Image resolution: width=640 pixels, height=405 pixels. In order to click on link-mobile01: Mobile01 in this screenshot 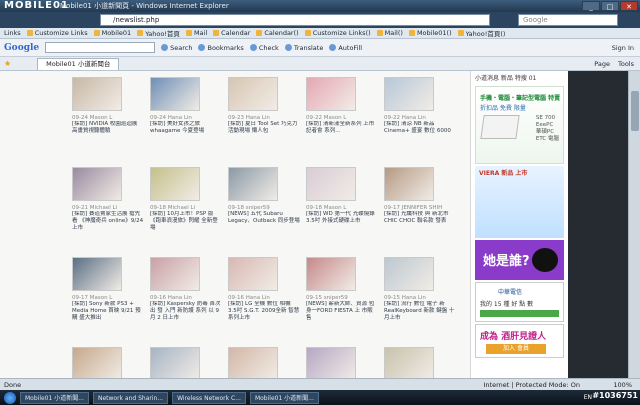, I will do `click(112, 33)`.